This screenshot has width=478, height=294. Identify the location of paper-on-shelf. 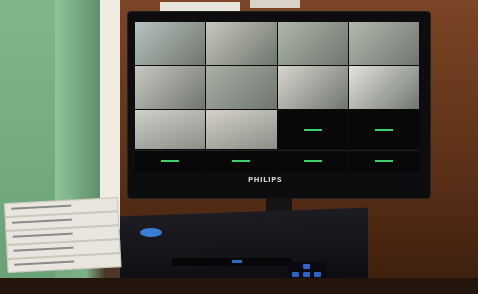
(200, 7).